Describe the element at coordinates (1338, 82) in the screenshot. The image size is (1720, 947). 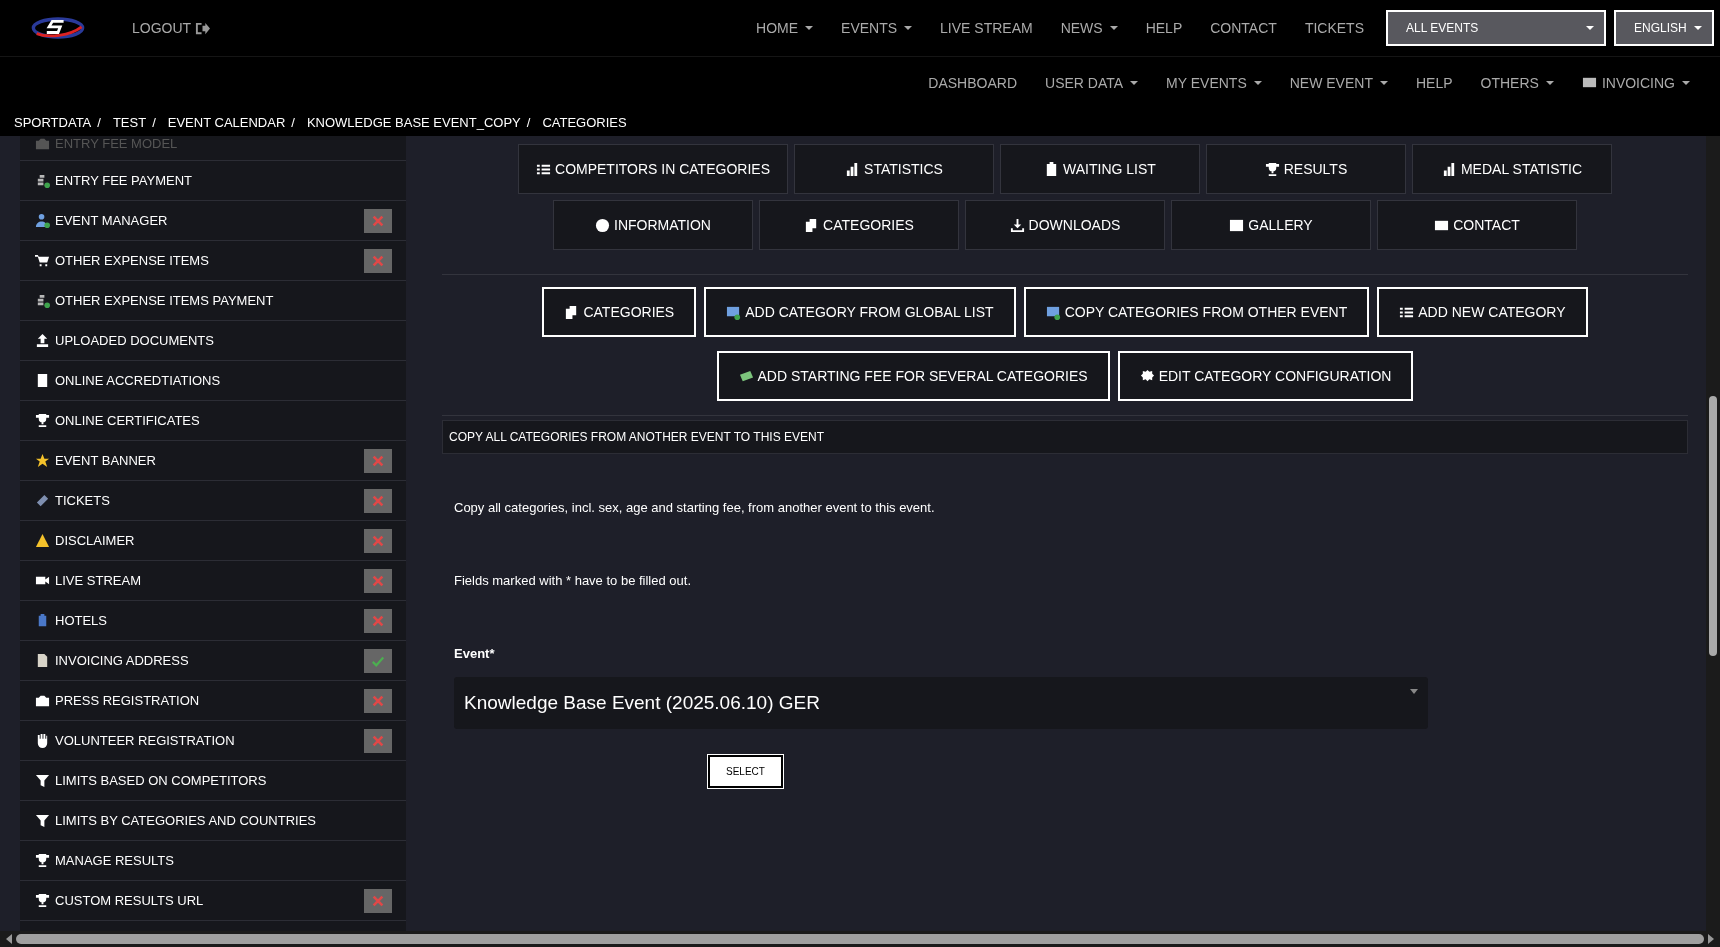
I see `nav-link: NEW EVENT` at that location.